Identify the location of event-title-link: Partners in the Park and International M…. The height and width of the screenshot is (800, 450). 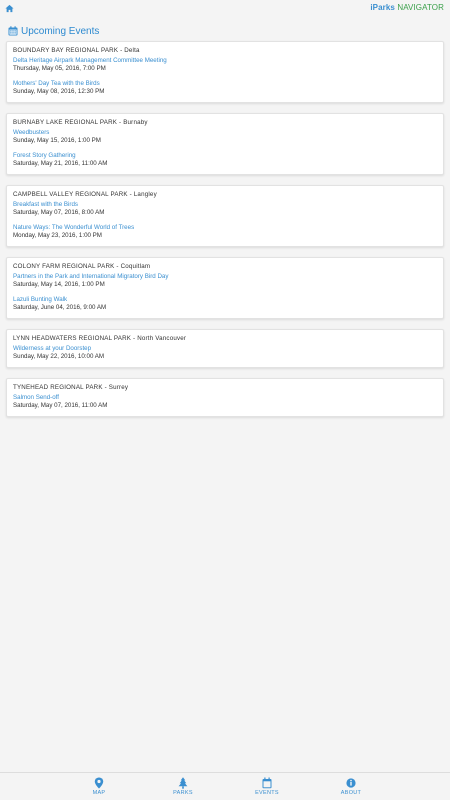
(225, 277).